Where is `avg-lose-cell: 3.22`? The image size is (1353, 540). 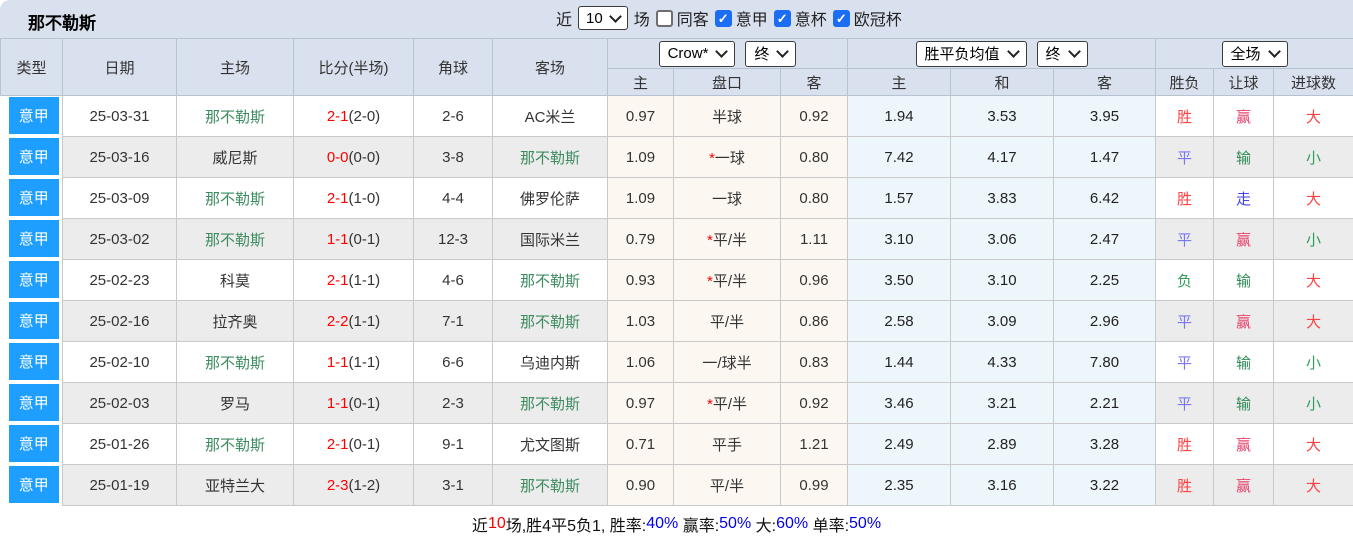
avg-lose-cell: 3.22 is located at coordinates (1105, 485).